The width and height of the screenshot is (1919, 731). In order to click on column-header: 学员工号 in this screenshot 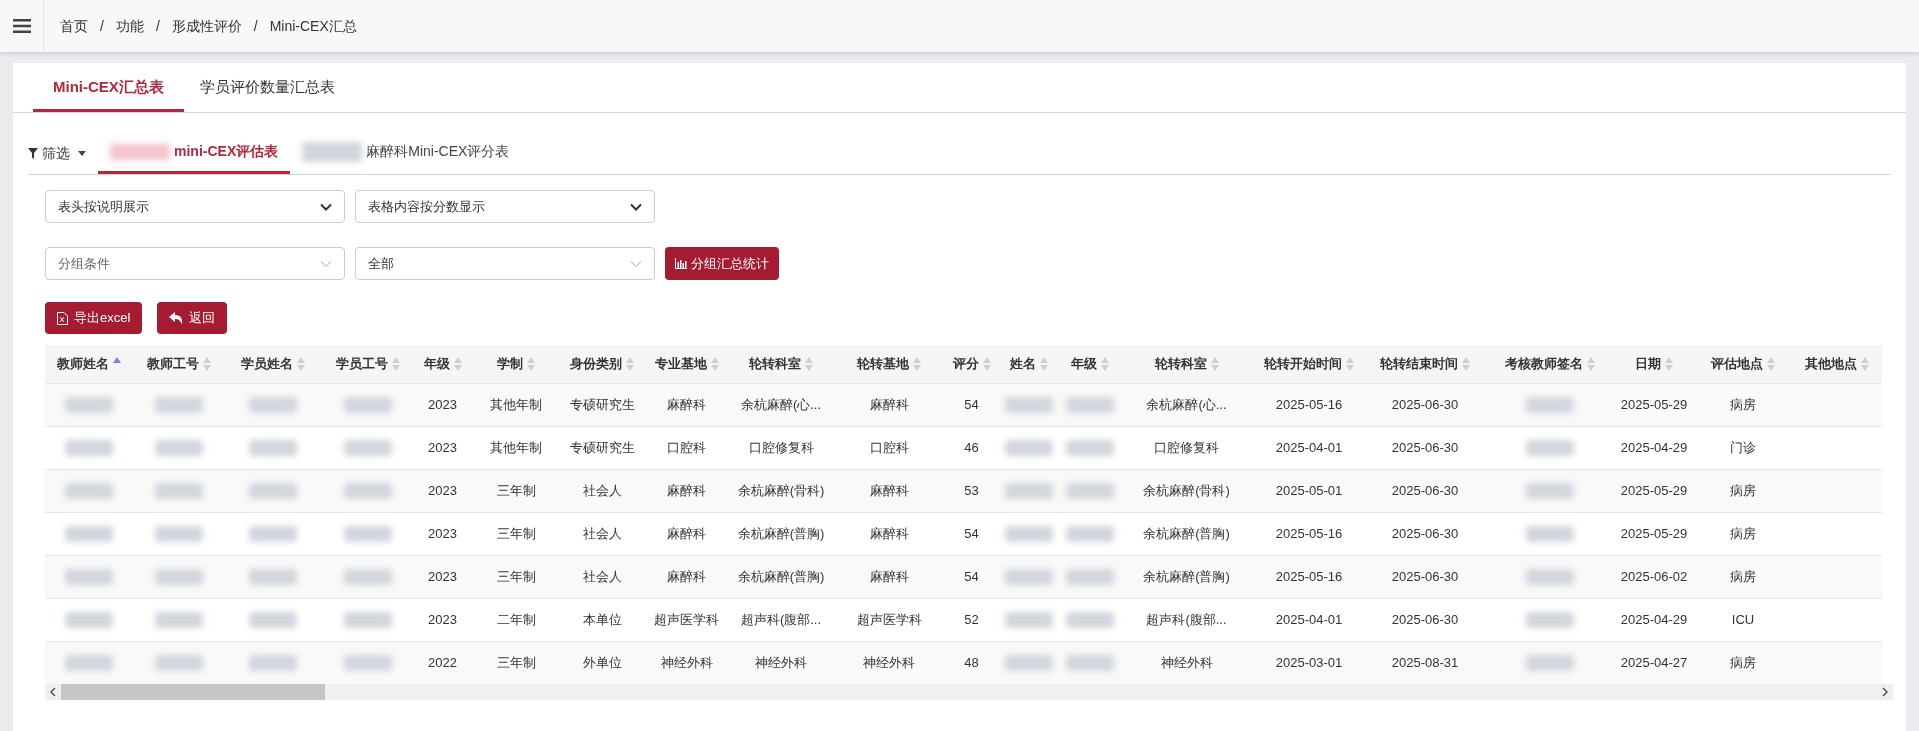, I will do `click(361, 364)`.